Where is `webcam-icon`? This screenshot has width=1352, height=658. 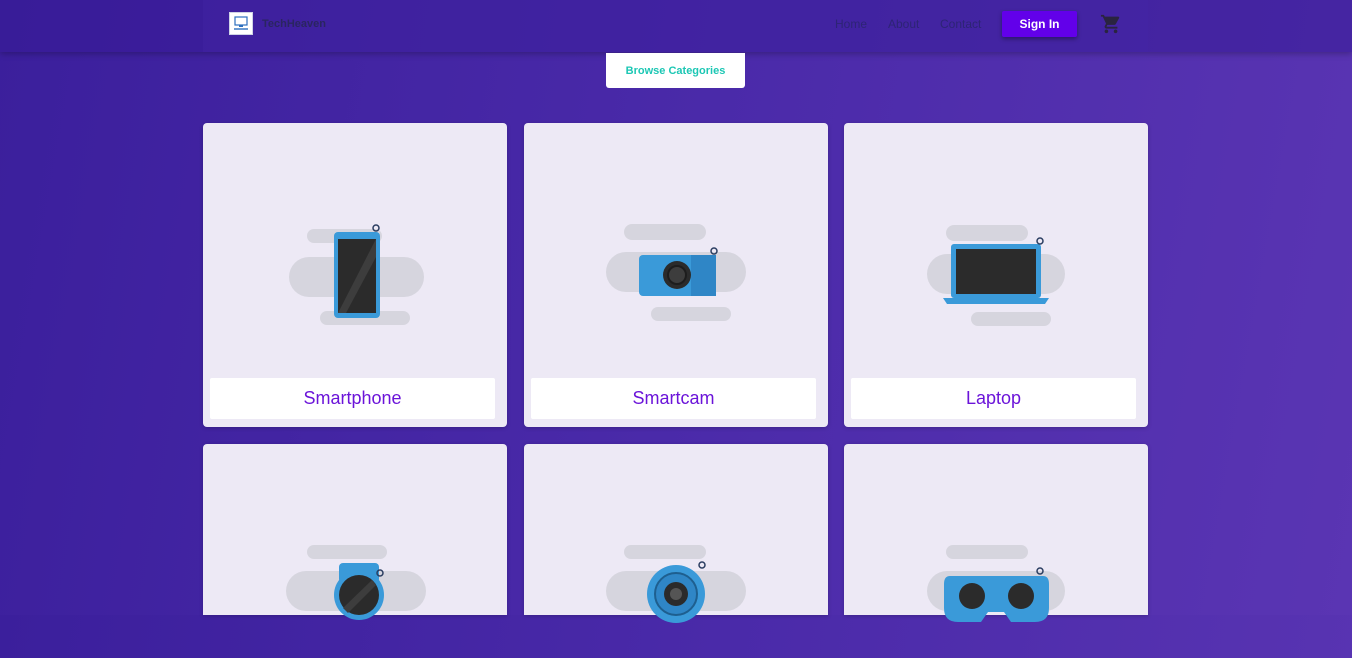
webcam-icon is located at coordinates (676, 584).